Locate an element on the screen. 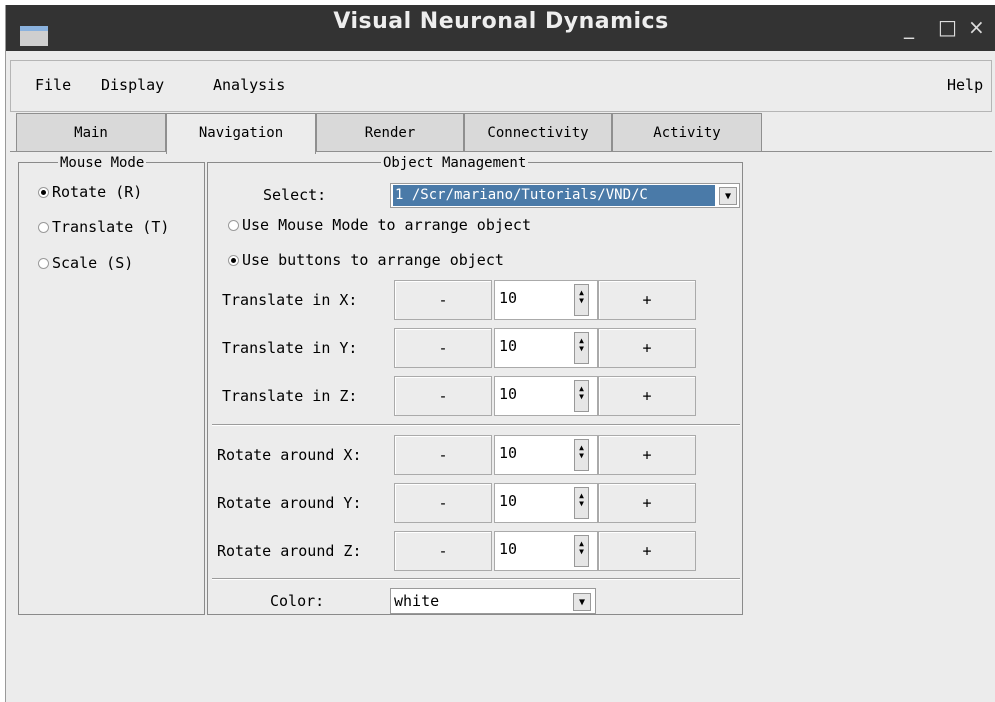  maximize-icon: □ is located at coordinates (947, 27).